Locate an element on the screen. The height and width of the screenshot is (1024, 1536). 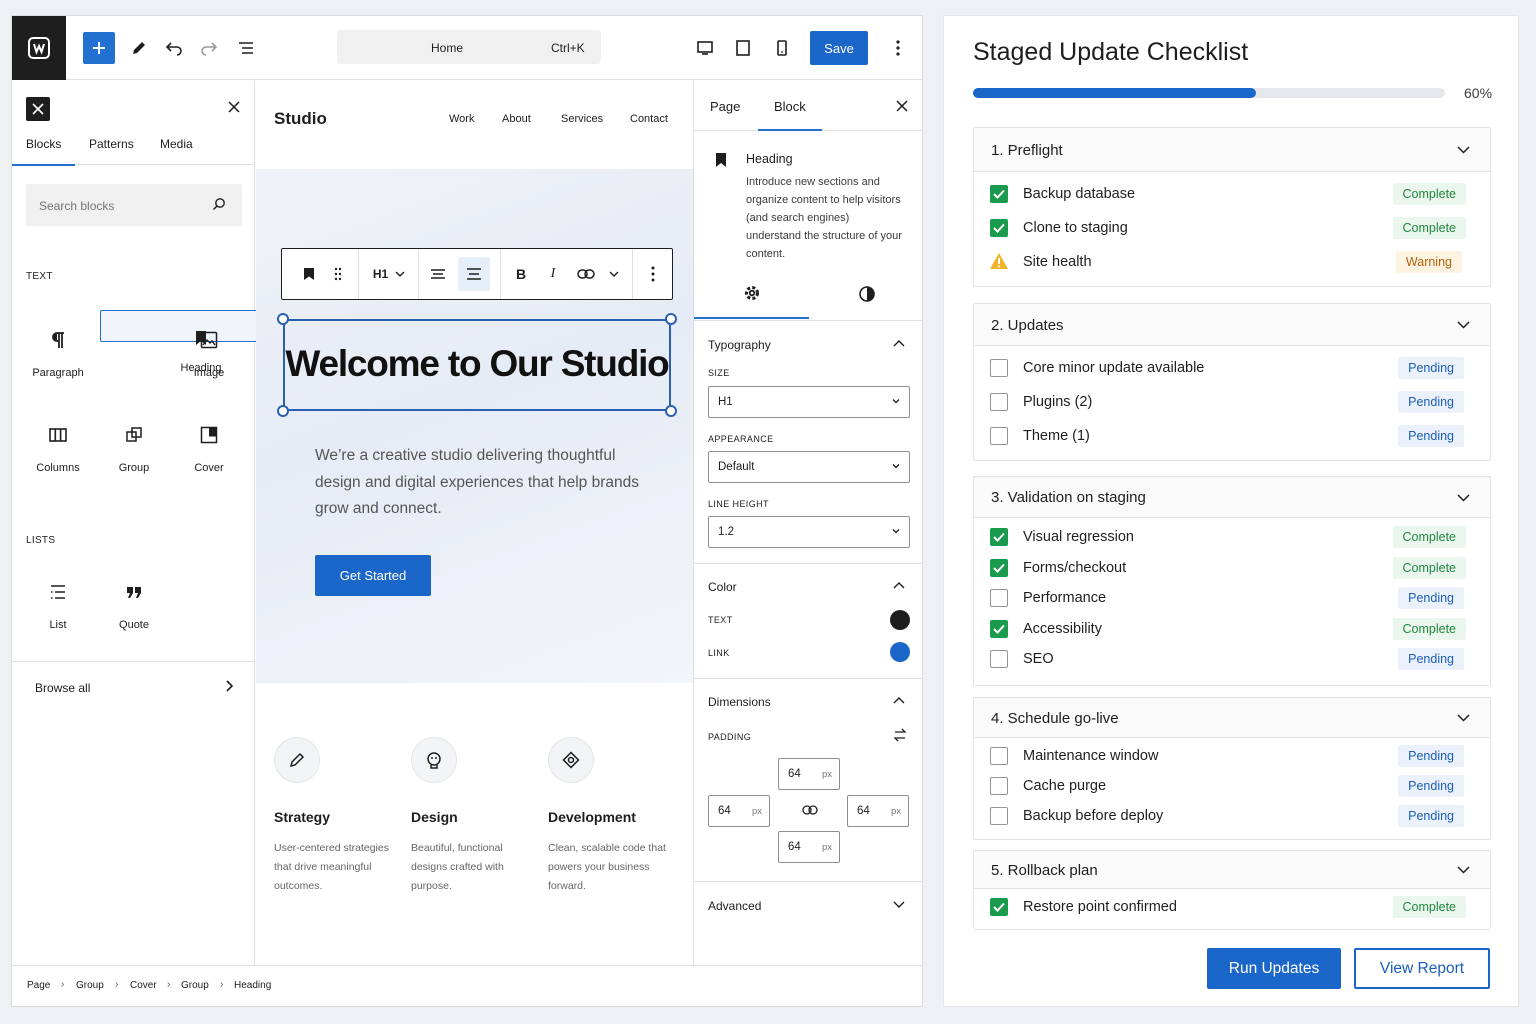
italic-button: I is located at coordinates (553, 274).